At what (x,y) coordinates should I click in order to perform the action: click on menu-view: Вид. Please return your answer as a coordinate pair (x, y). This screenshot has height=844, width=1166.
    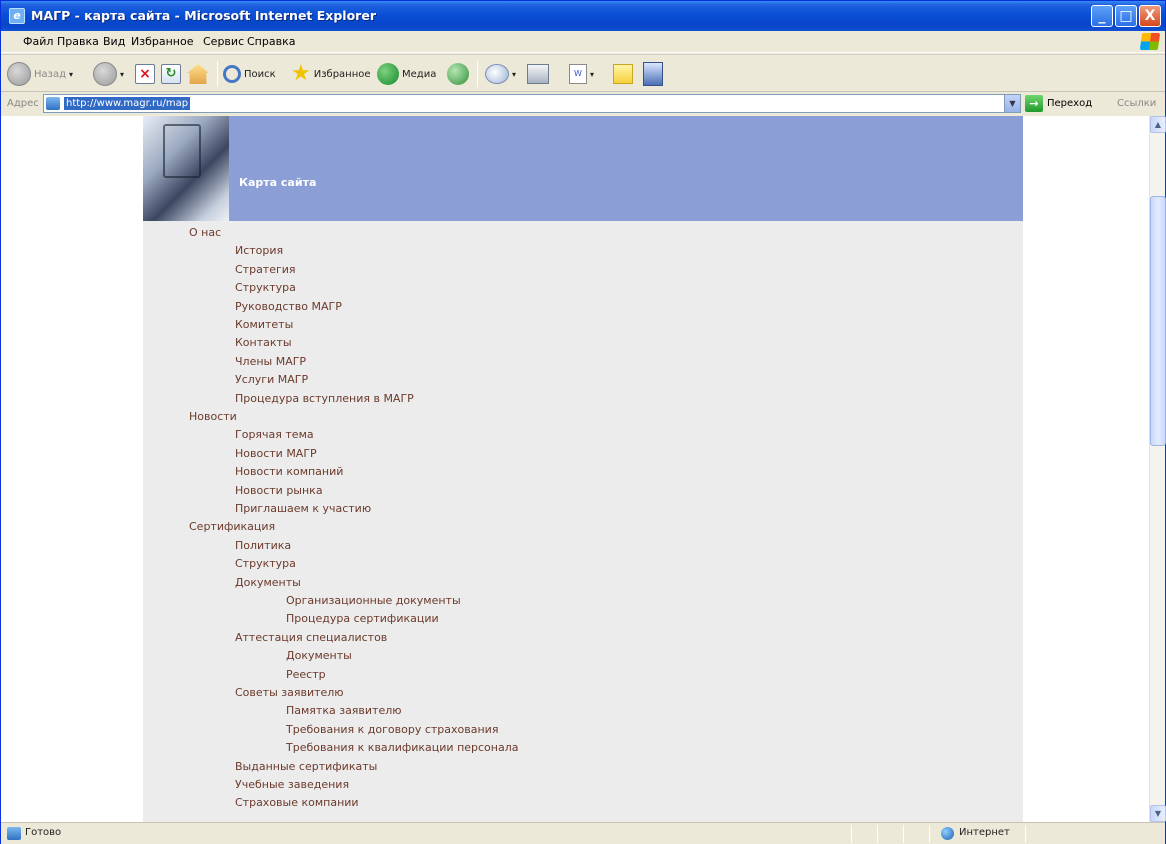
    Looking at the image, I should click on (114, 41).